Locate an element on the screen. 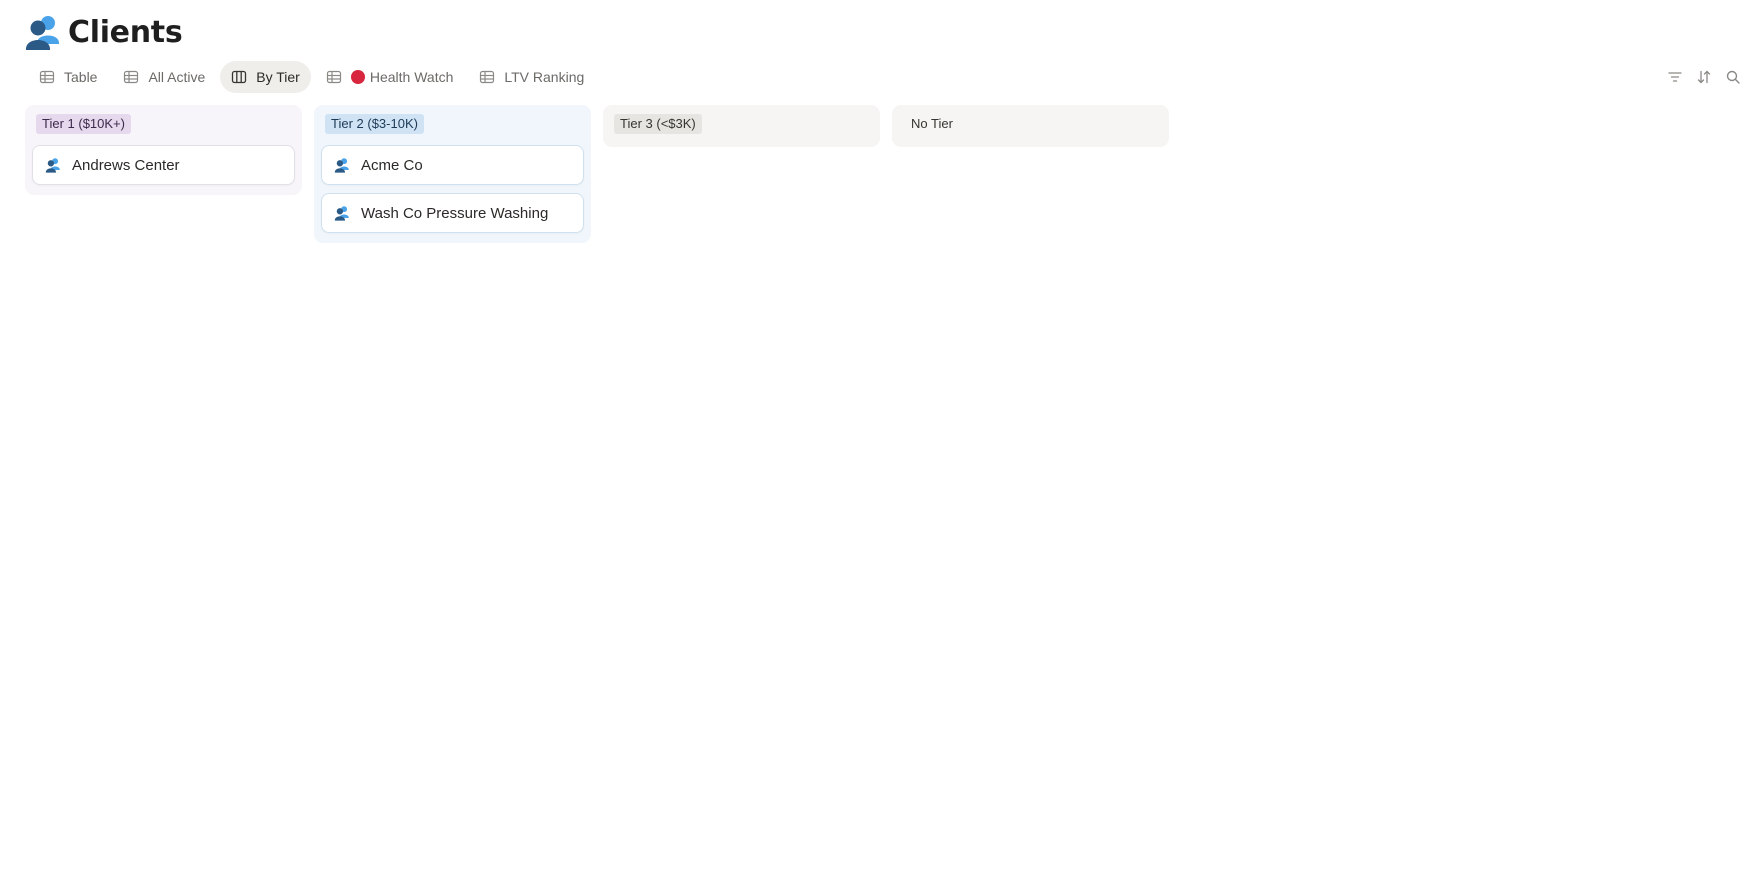  tab-all-active: All Active is located at coordinates (164, 77).